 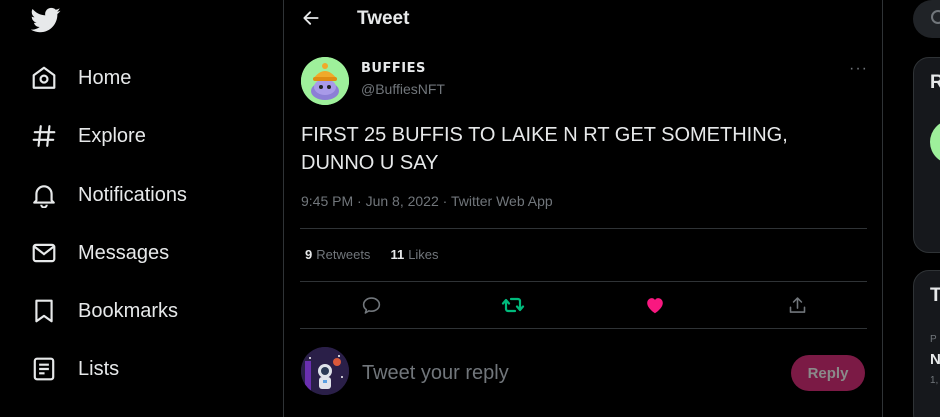 I want to click on nav-notifications-label: Notifications, so click(x=132, y=194).